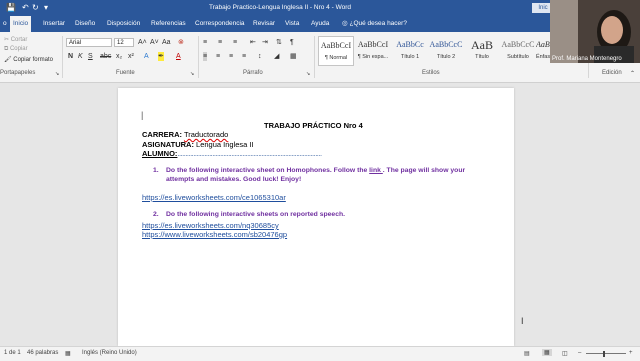 This screenshot has height=361, width=640. I want to click on strikethrough-icon: abc, so click(105, 56).